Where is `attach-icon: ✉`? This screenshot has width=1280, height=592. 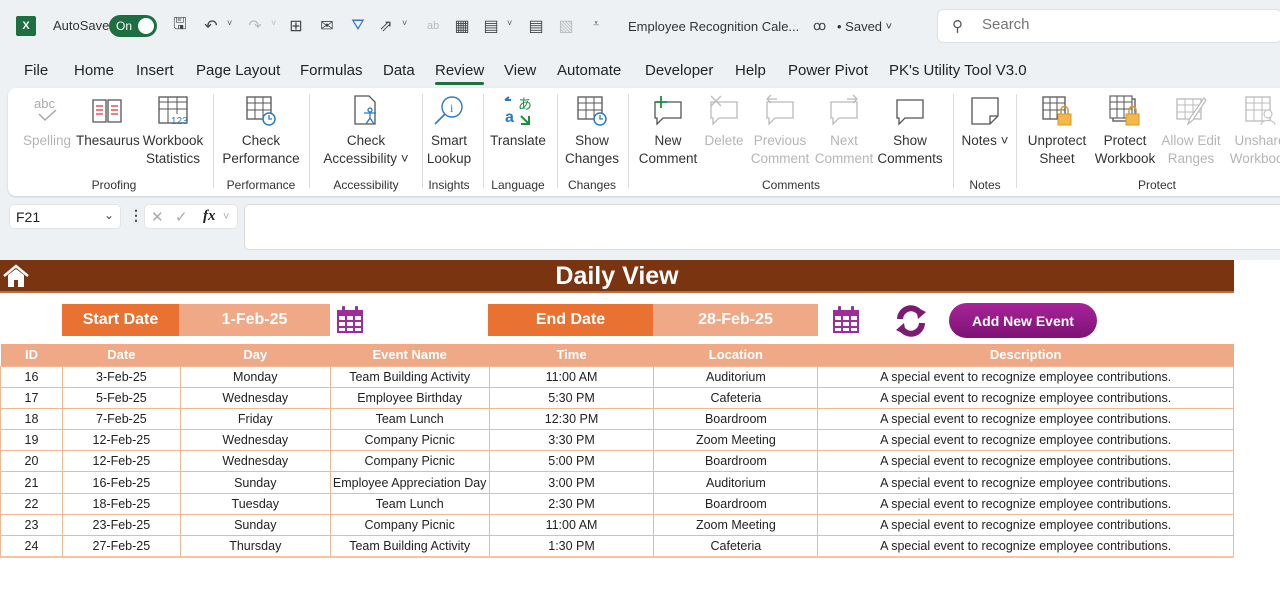 attach-icon: ✉ is located at coordinates (327, 26).